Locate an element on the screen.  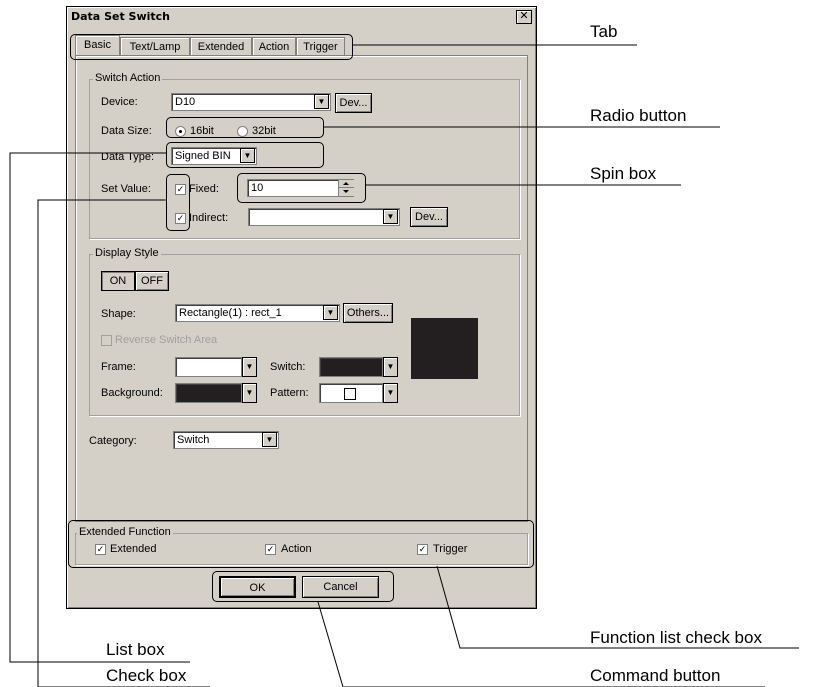
command-button-annotation: Command button is located at coordinates (655, 675).